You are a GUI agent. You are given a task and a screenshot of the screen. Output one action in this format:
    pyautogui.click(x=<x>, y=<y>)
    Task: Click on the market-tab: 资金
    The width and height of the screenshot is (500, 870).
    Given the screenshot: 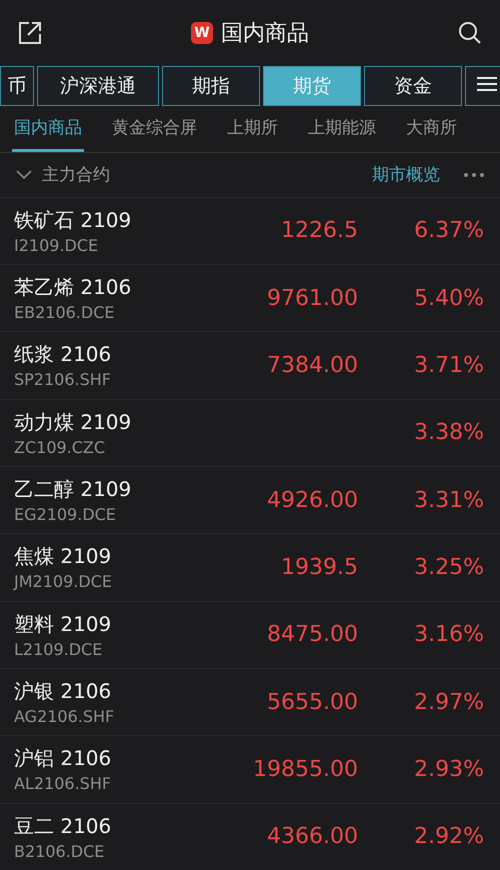 What is the action you would take?
    pyautogui.click(x=413, y=86)
    